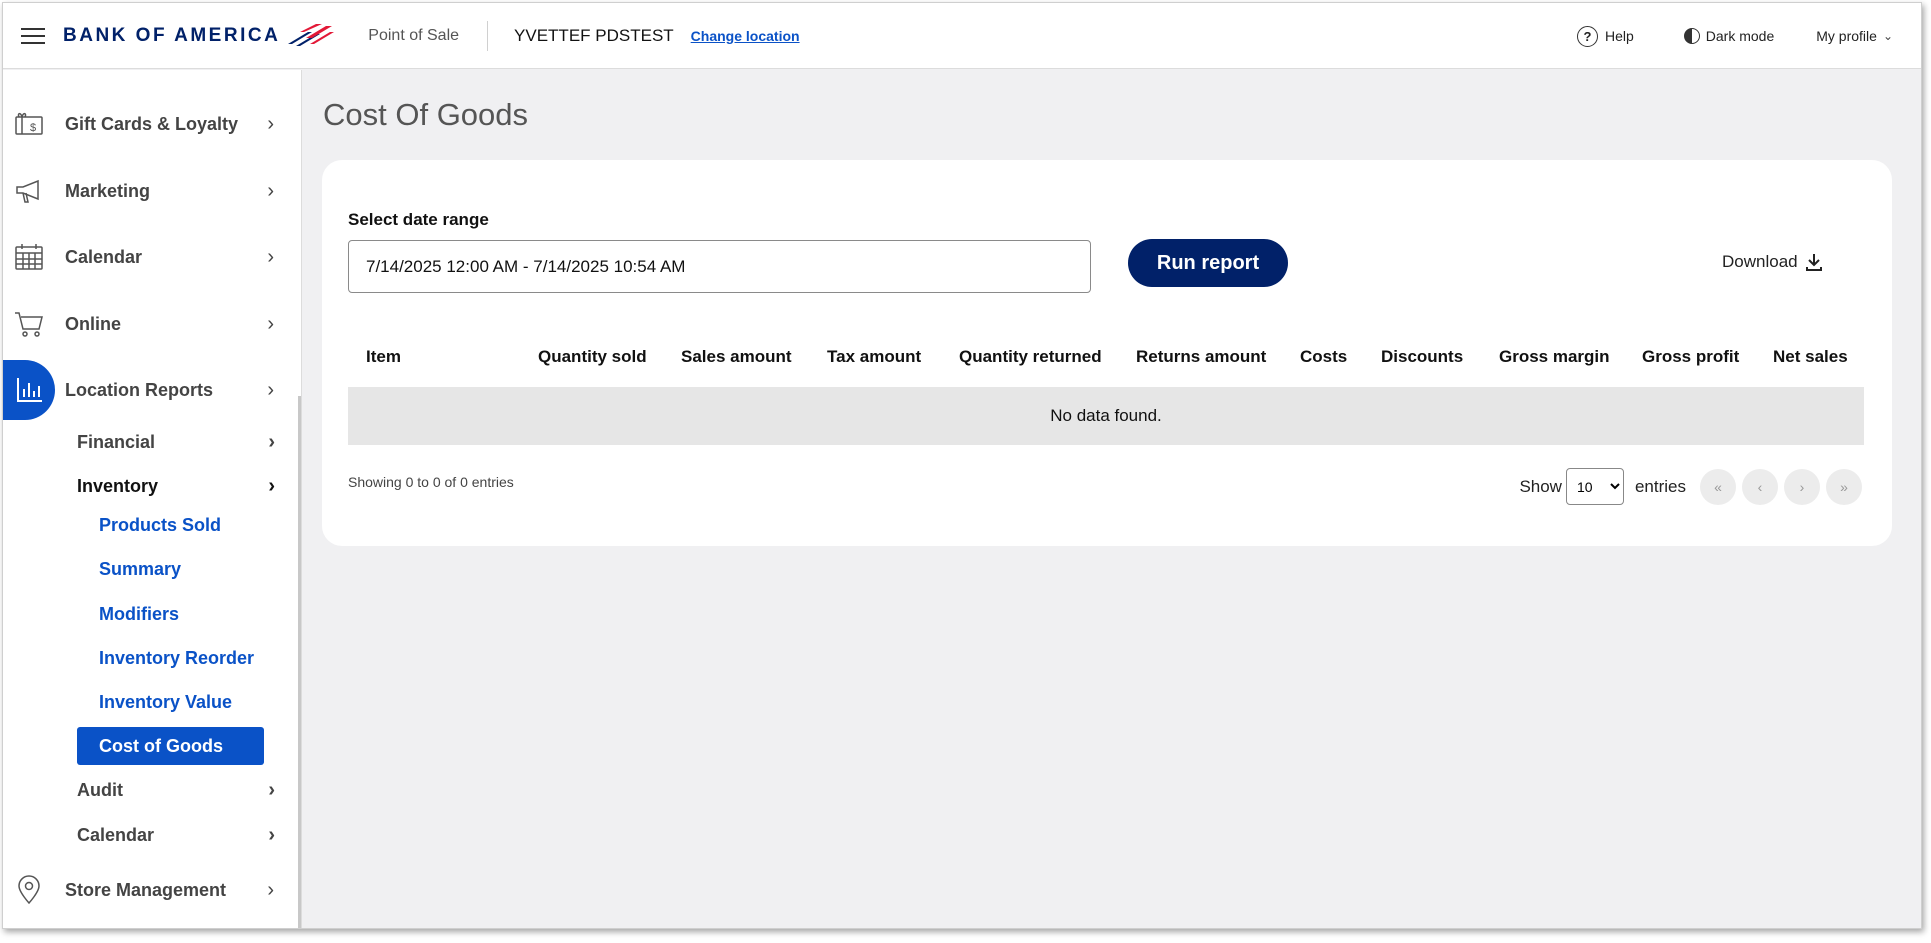  Describe the element at coordinates (418, 219) in the screenshot. I see `date-range-label: Select date range` at that location.